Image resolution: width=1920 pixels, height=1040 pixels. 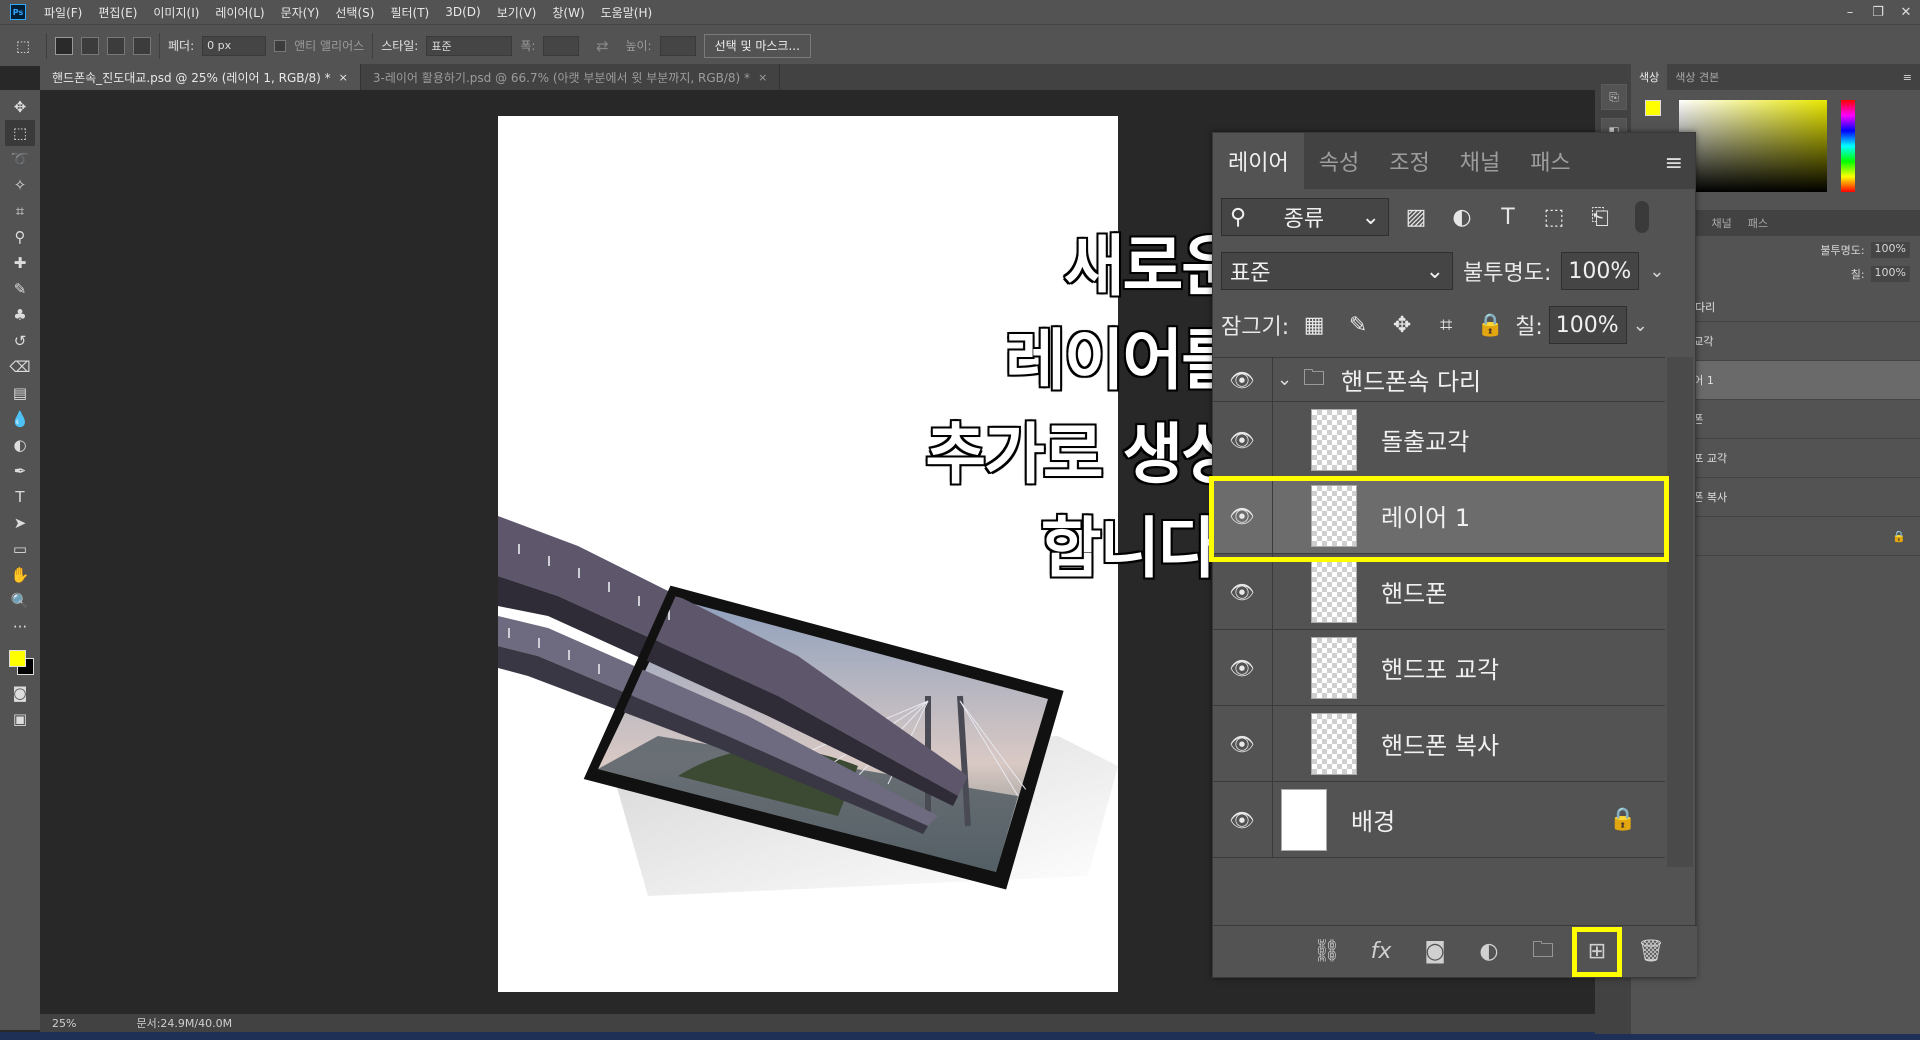 I want to click on rectangle-tool-icon: ▭, so click(x=20, y=549).